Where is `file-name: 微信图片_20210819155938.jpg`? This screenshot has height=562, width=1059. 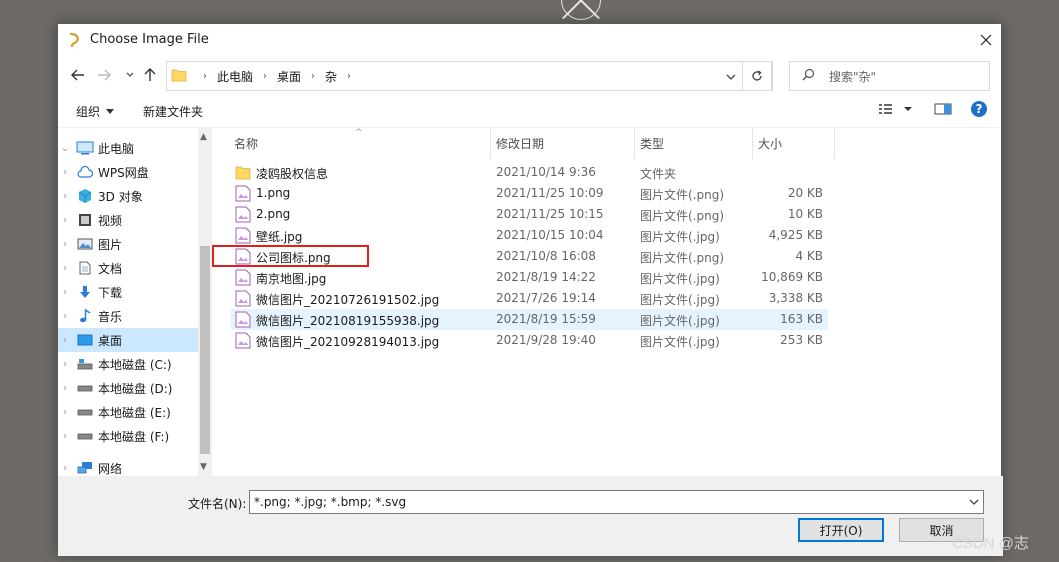 file-name: 微信图片_20210819155938.jpg is located at coordinates (348, 321).